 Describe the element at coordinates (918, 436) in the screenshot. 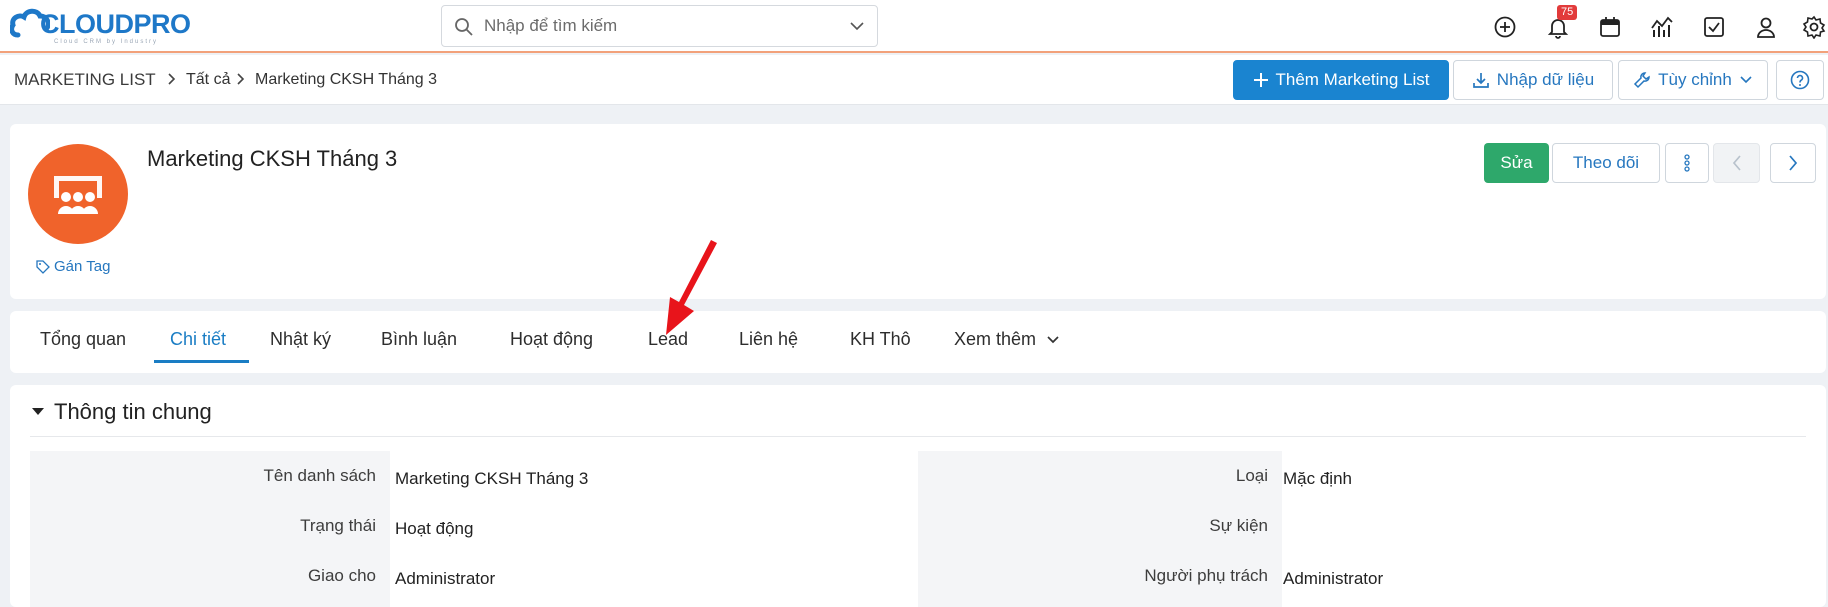

I see `section-divider` at that location.